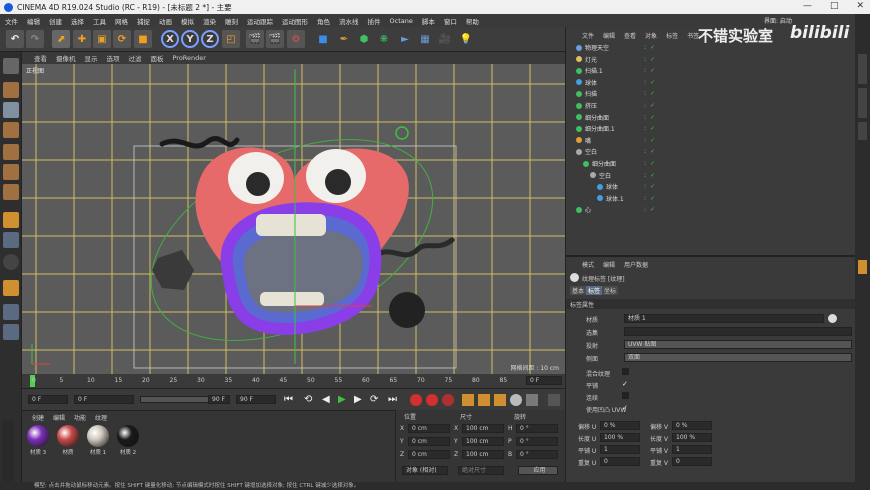 Image resolution: width=870 pixels, height=490 pixels. Describe the element at coordinates (425, 470) in the screenshot. I see `coord-mode-select: 对象 (相对)` at that location.